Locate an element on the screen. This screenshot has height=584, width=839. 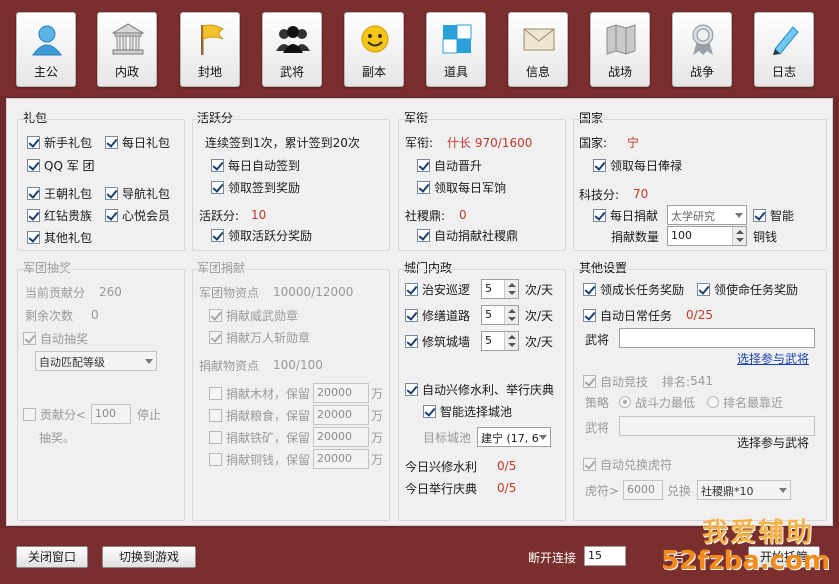
auto-signin: 每日自动签到 is located at coordinates (255, 165).